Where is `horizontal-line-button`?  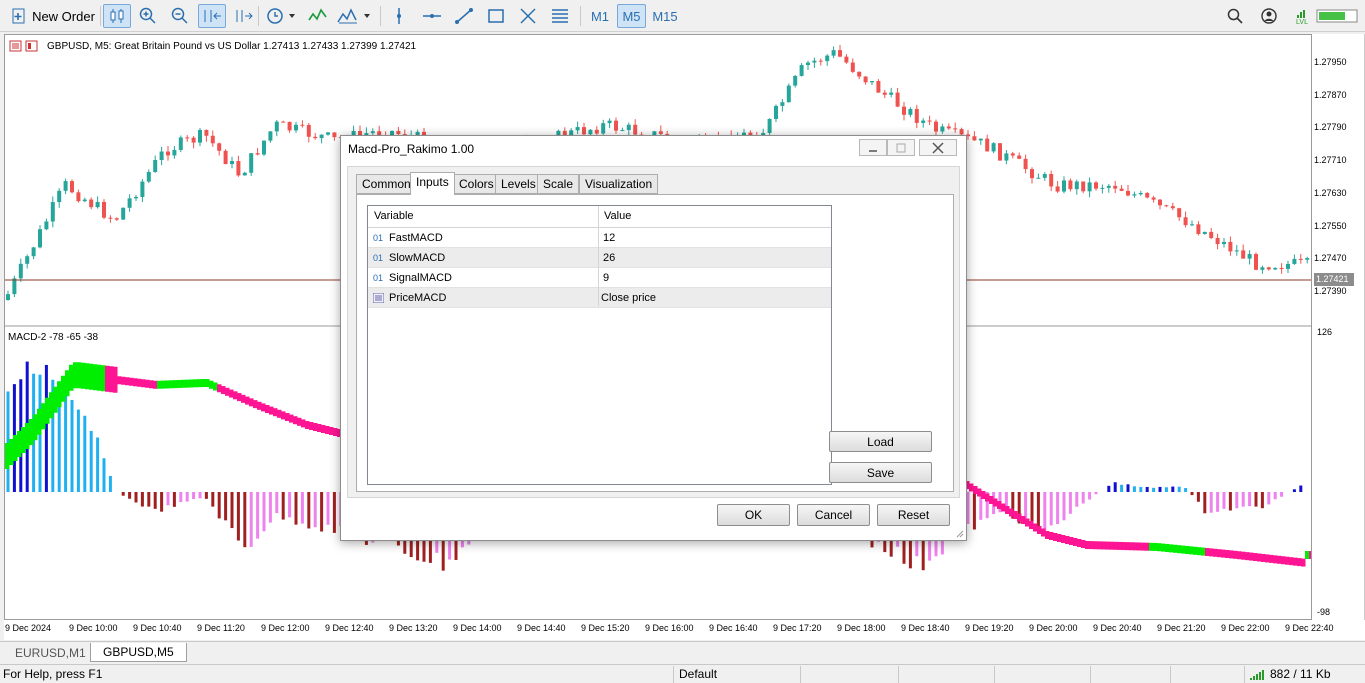
horizontal-line-button is located at coordinates (432, 16).